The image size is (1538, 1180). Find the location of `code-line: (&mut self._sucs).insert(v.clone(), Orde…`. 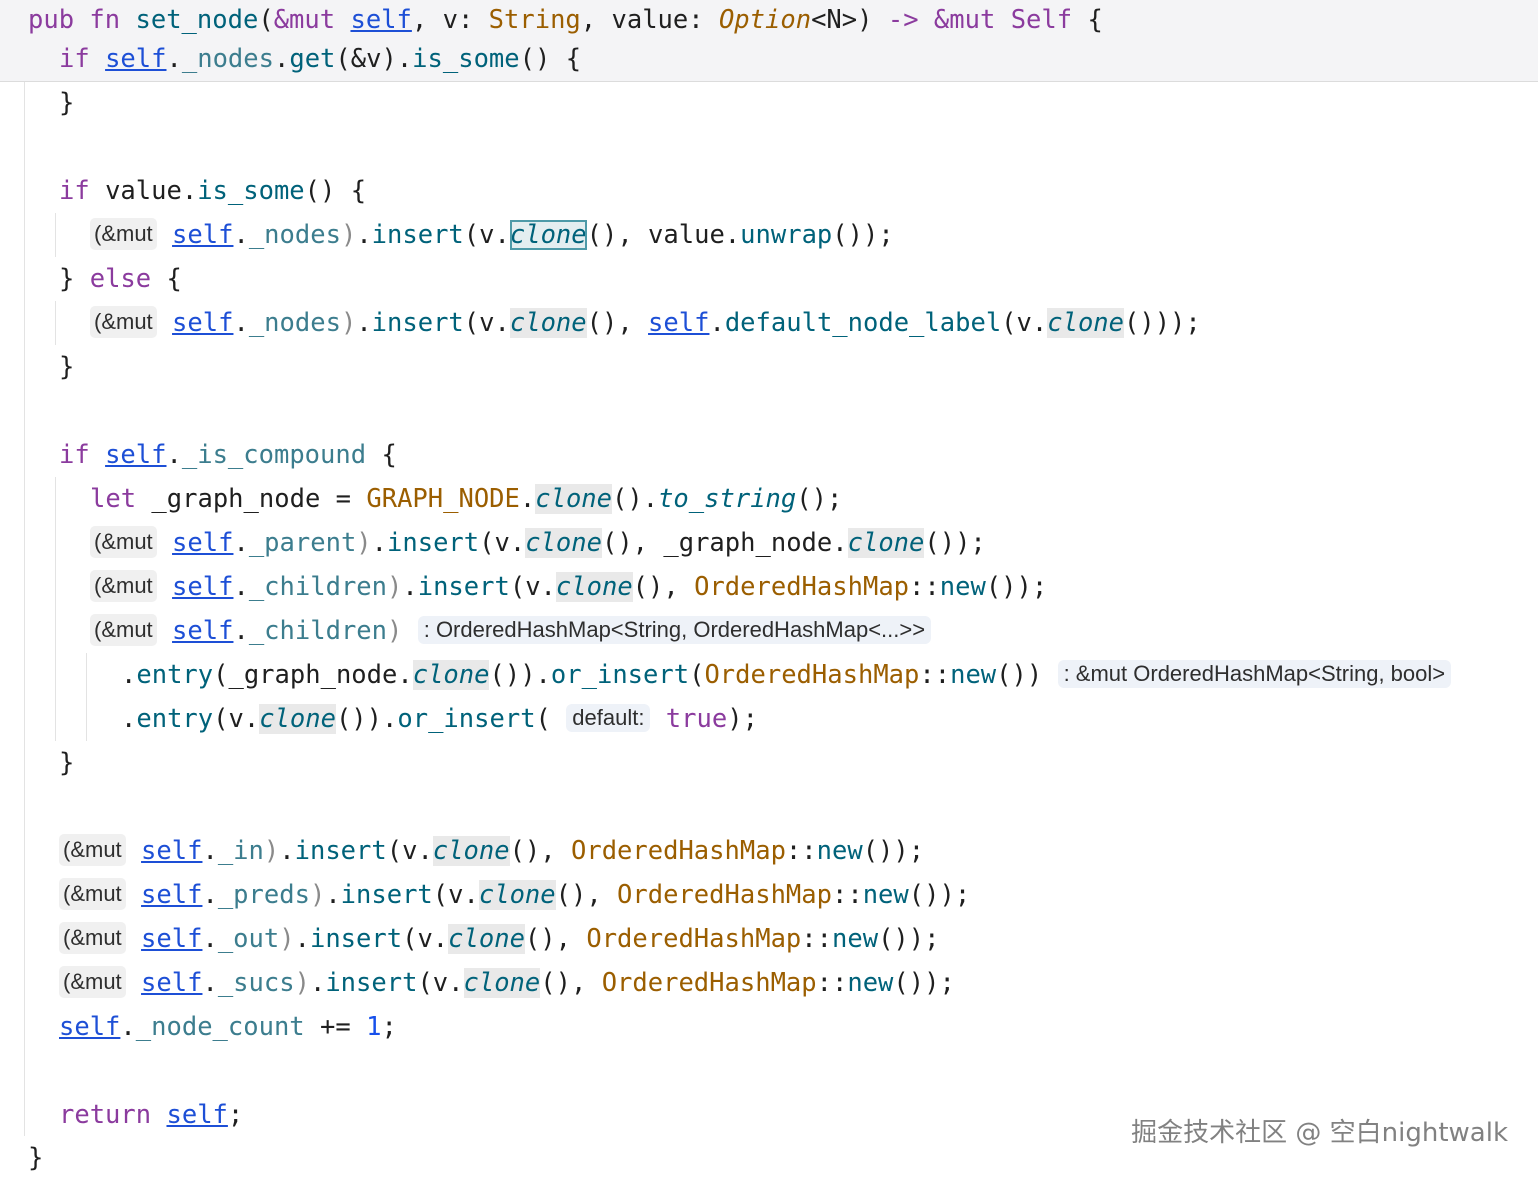

code-line: (&mut self._sucs).insert(v.clone(), Orde… is located at coordinates (507, 983).